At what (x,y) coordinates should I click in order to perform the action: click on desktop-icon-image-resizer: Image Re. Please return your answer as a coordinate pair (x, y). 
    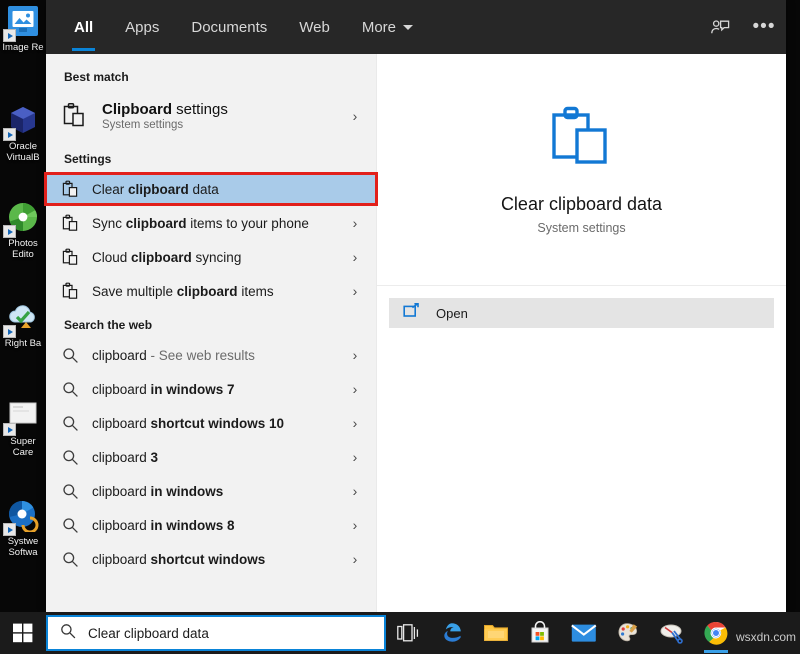
    Looking at the image, I should click on (23, 28).